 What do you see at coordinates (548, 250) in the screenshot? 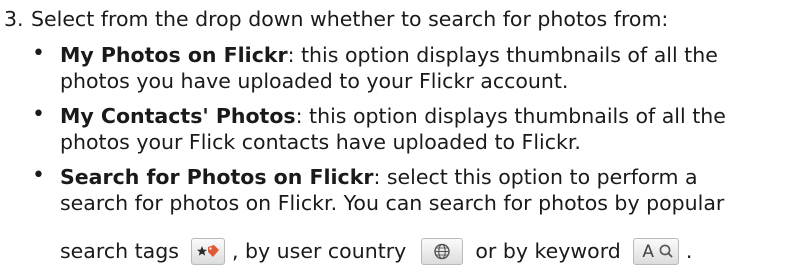
I see `keyword-text: or by keyword` at bounding box center [548, 250].